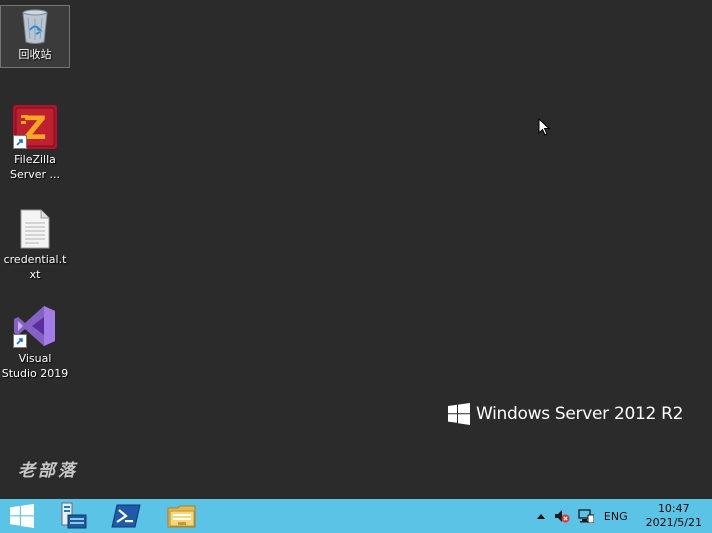  I want to click on server-manager-icon, so click(74, 515).